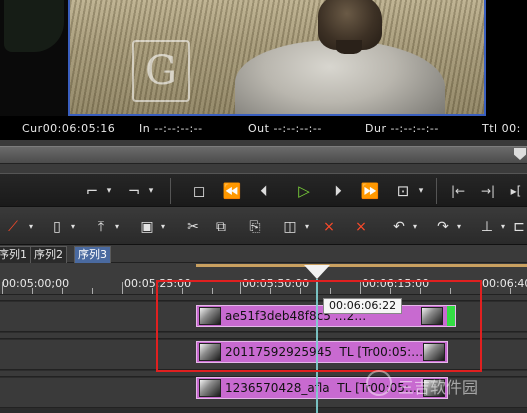 This screenshot has width=527, height=413. What do you see at coordinates (48, 254) in the screenshot?
I see `tab-sequence-2: 序列2` at bounding box center [48, 254].